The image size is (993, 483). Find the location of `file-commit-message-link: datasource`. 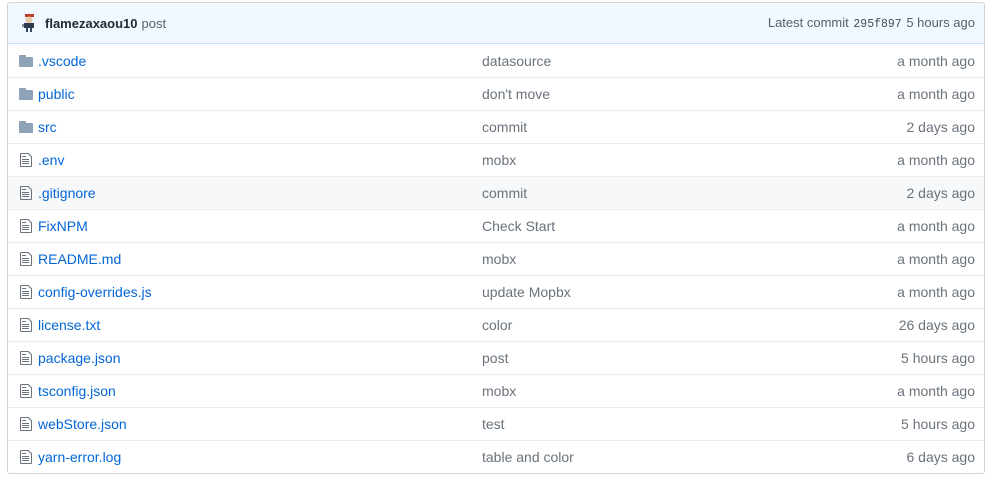

file-commit-message-link: datasource is located at coordinates (689, 61).